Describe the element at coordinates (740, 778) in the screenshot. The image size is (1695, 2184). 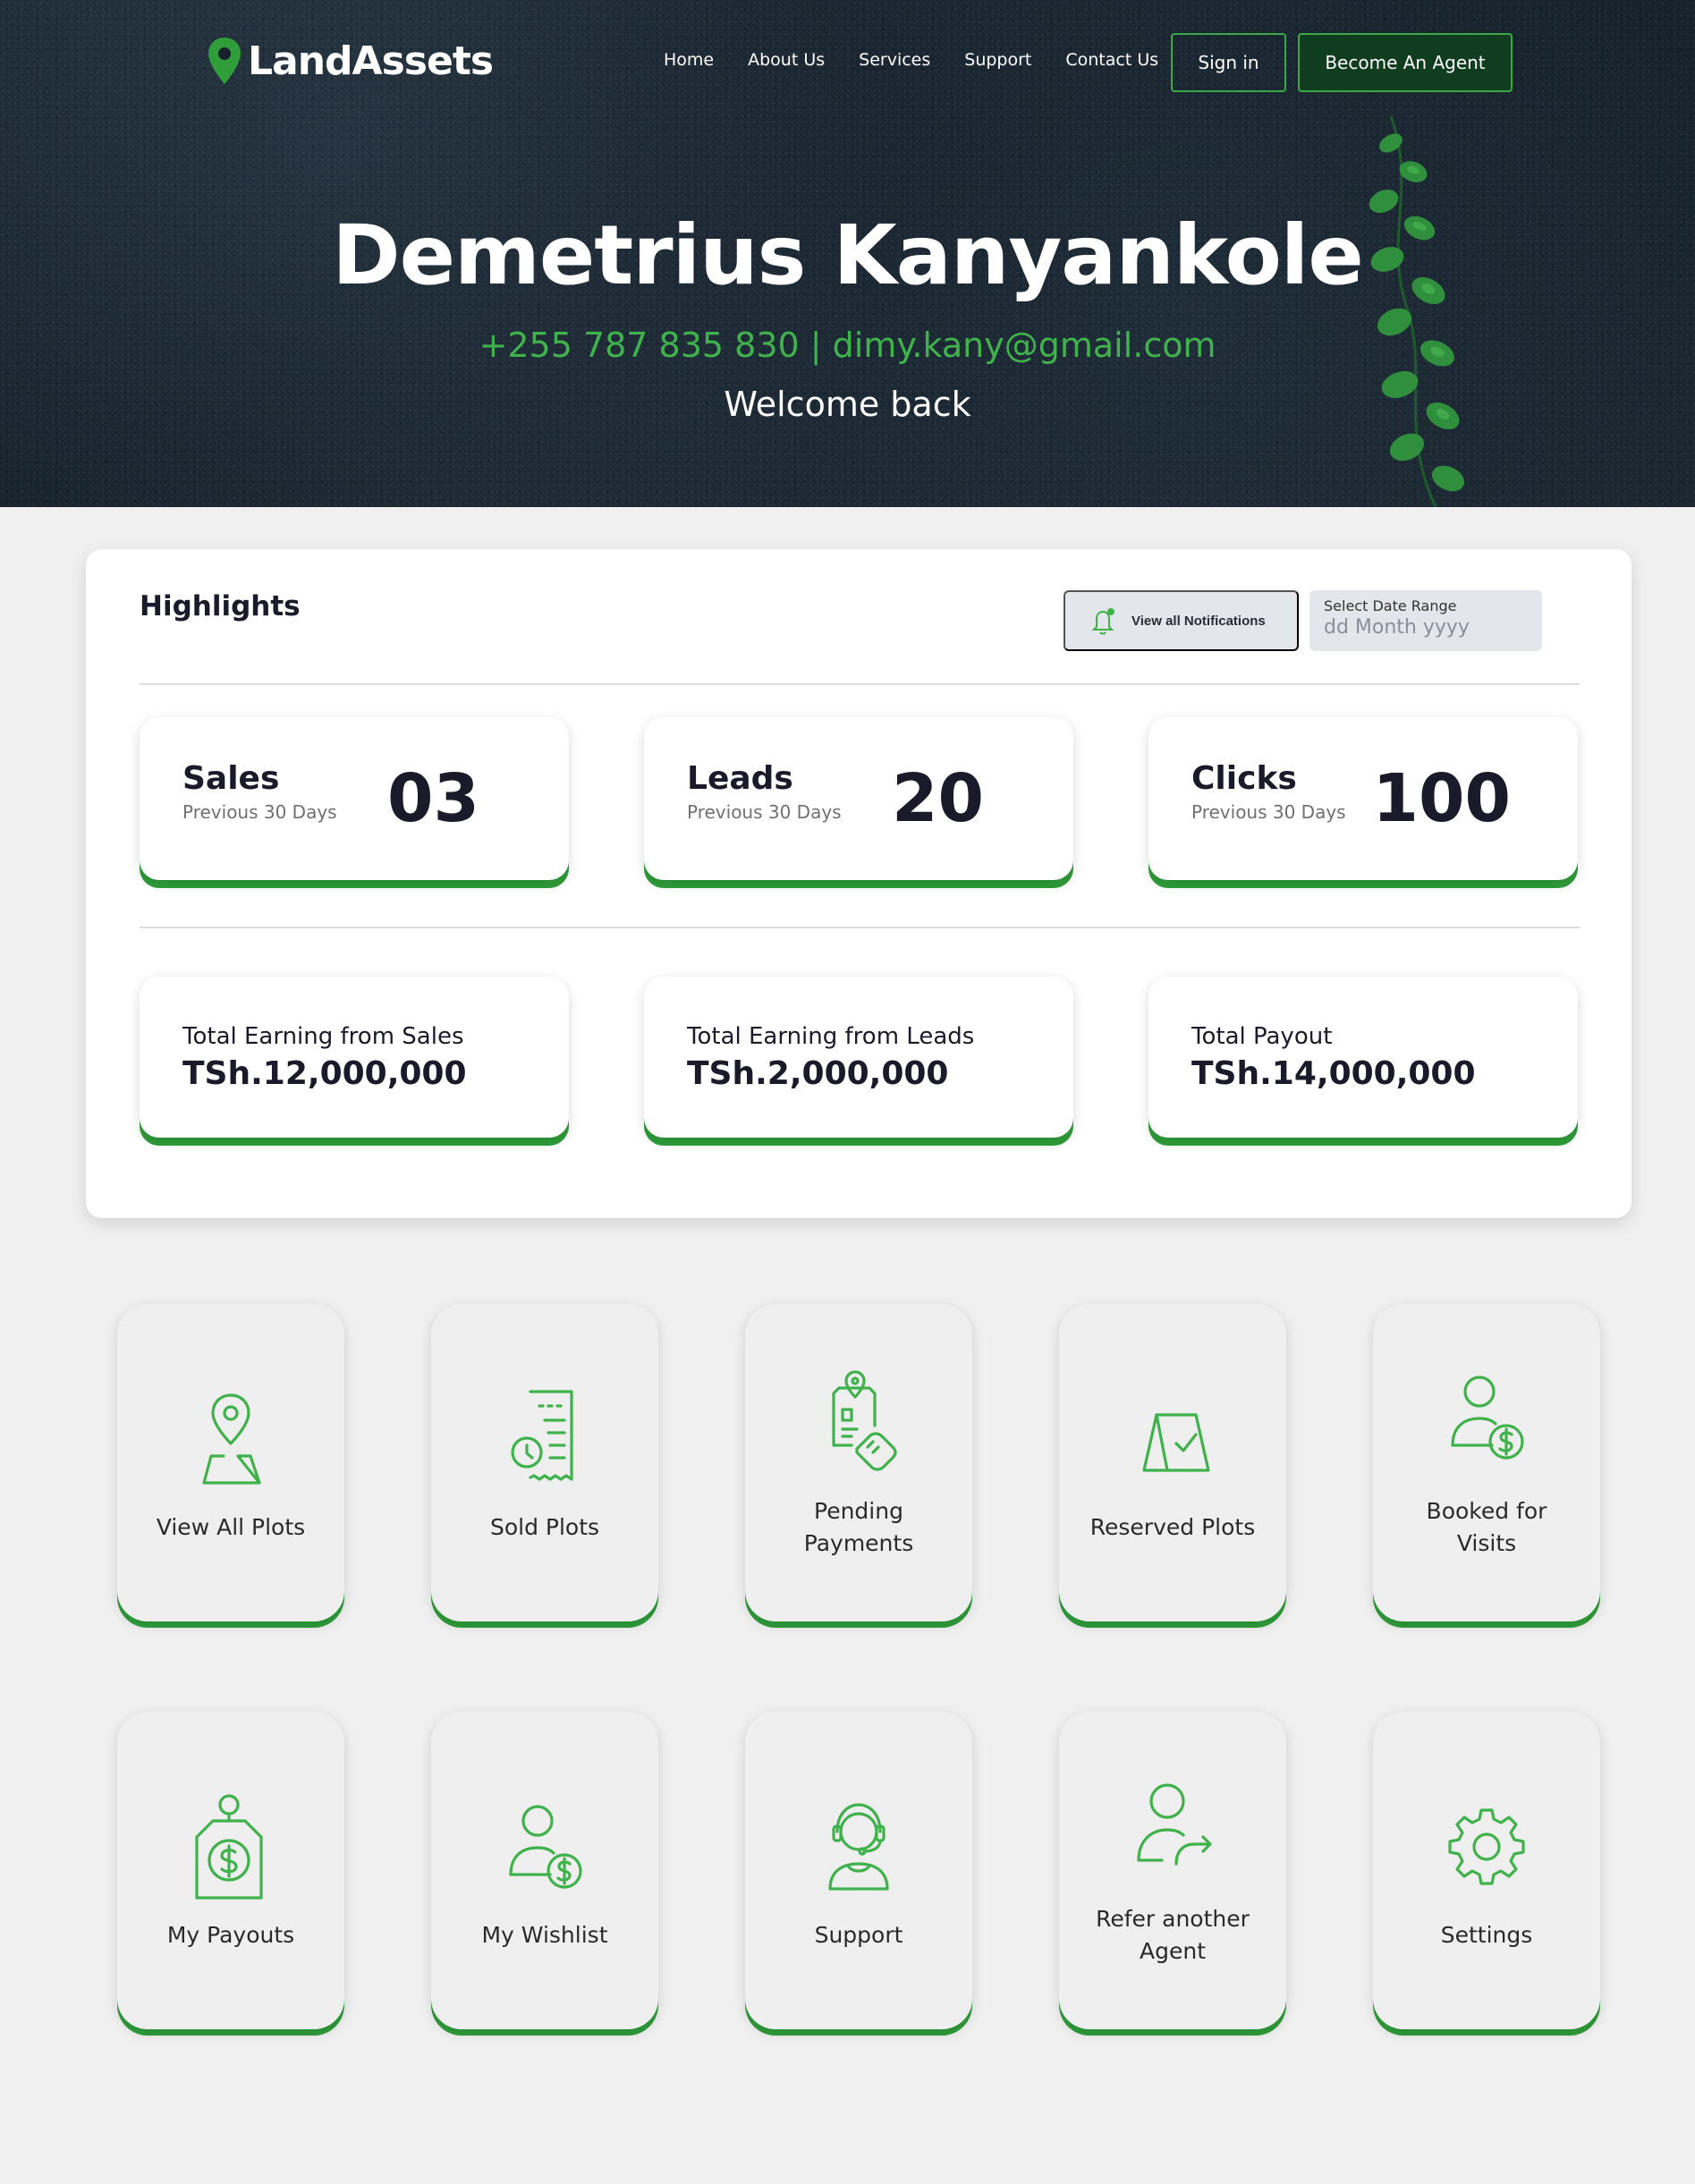
I see `stat-label: Leads` at that location.